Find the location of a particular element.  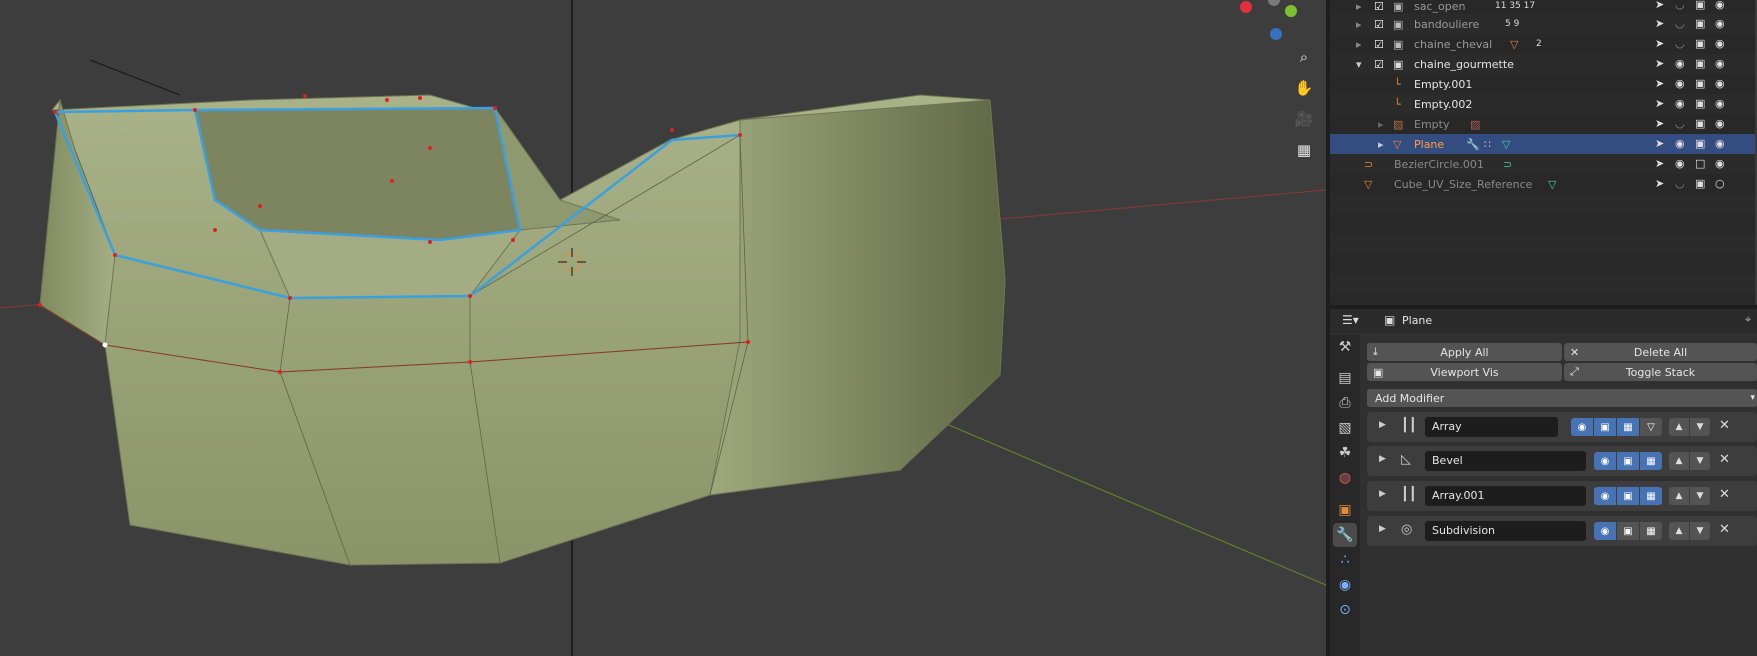

outliner-row: └ Empty.002 is located at coordinates (1543, 104).